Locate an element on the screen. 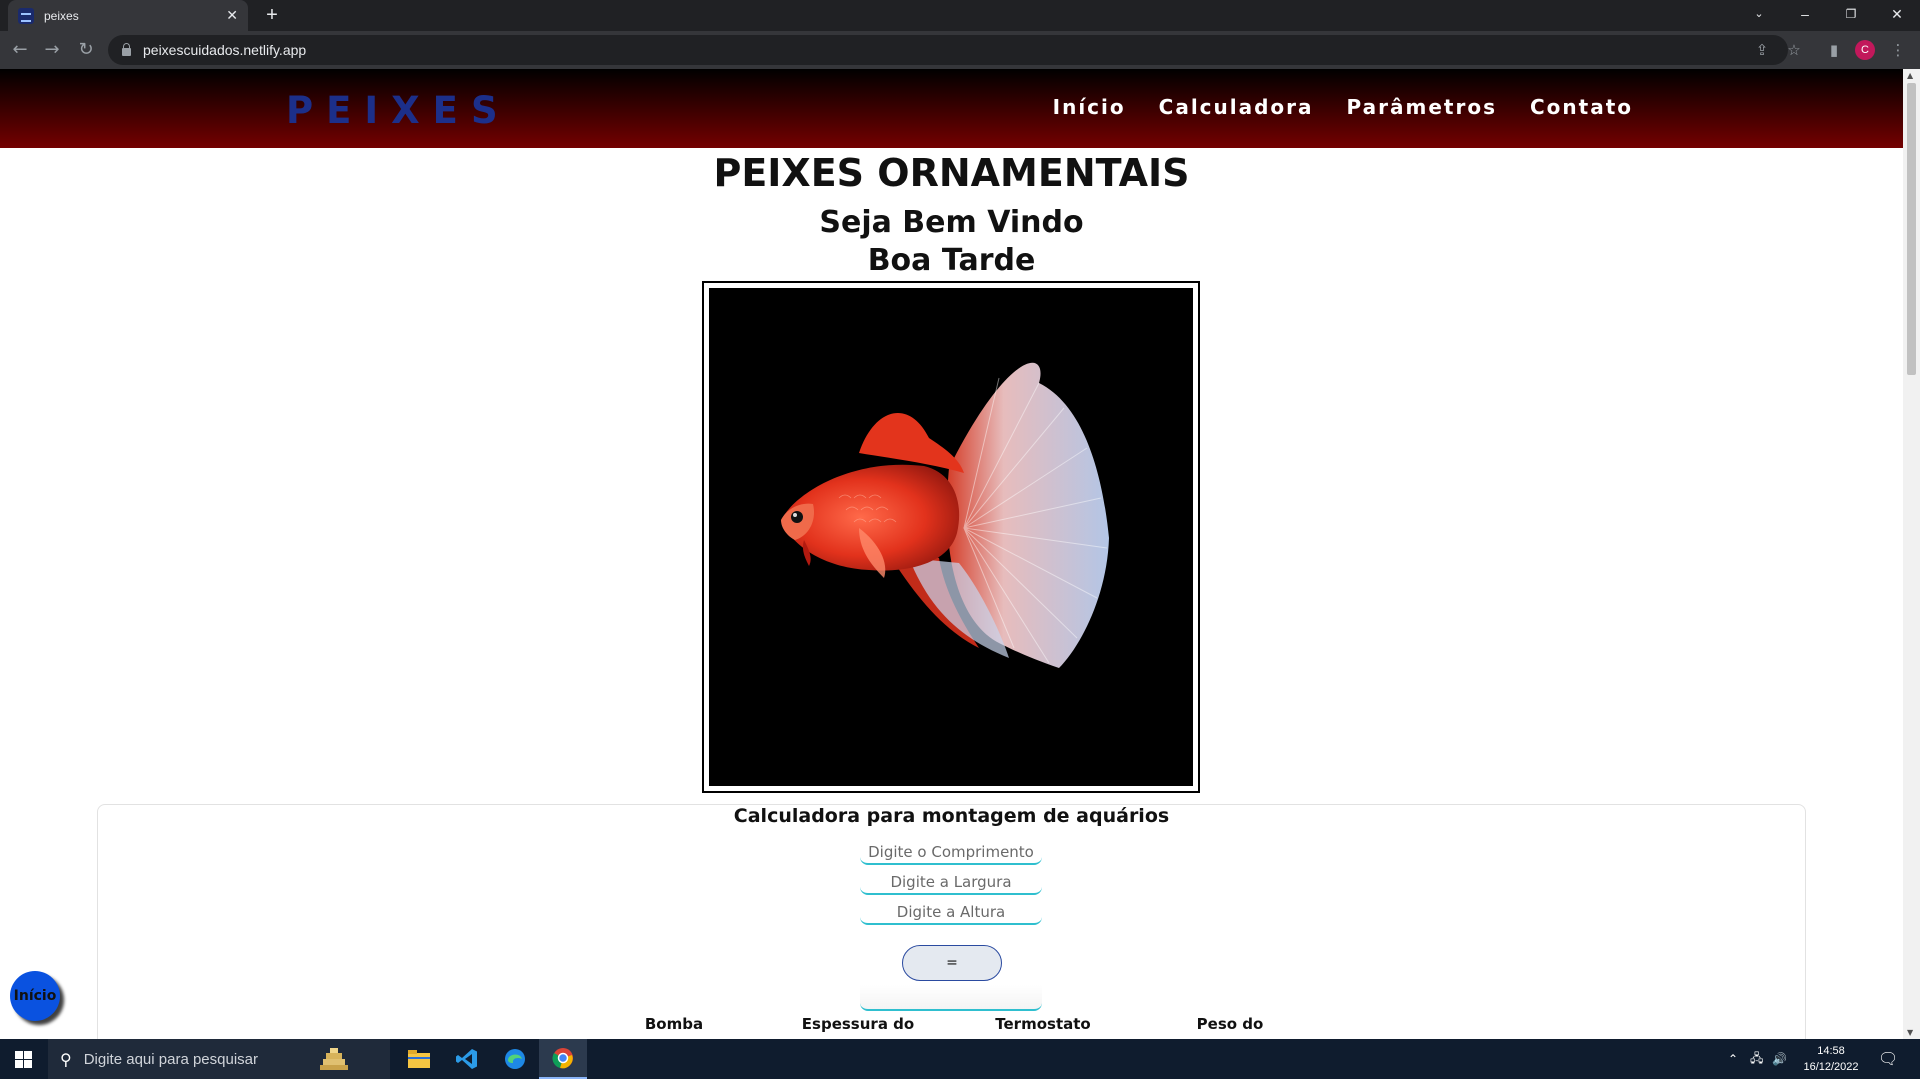 The width and height of the screenshot is (1920, 1079). nav-link-parametros: Parâmetros is located at coordinates (1422, 107).